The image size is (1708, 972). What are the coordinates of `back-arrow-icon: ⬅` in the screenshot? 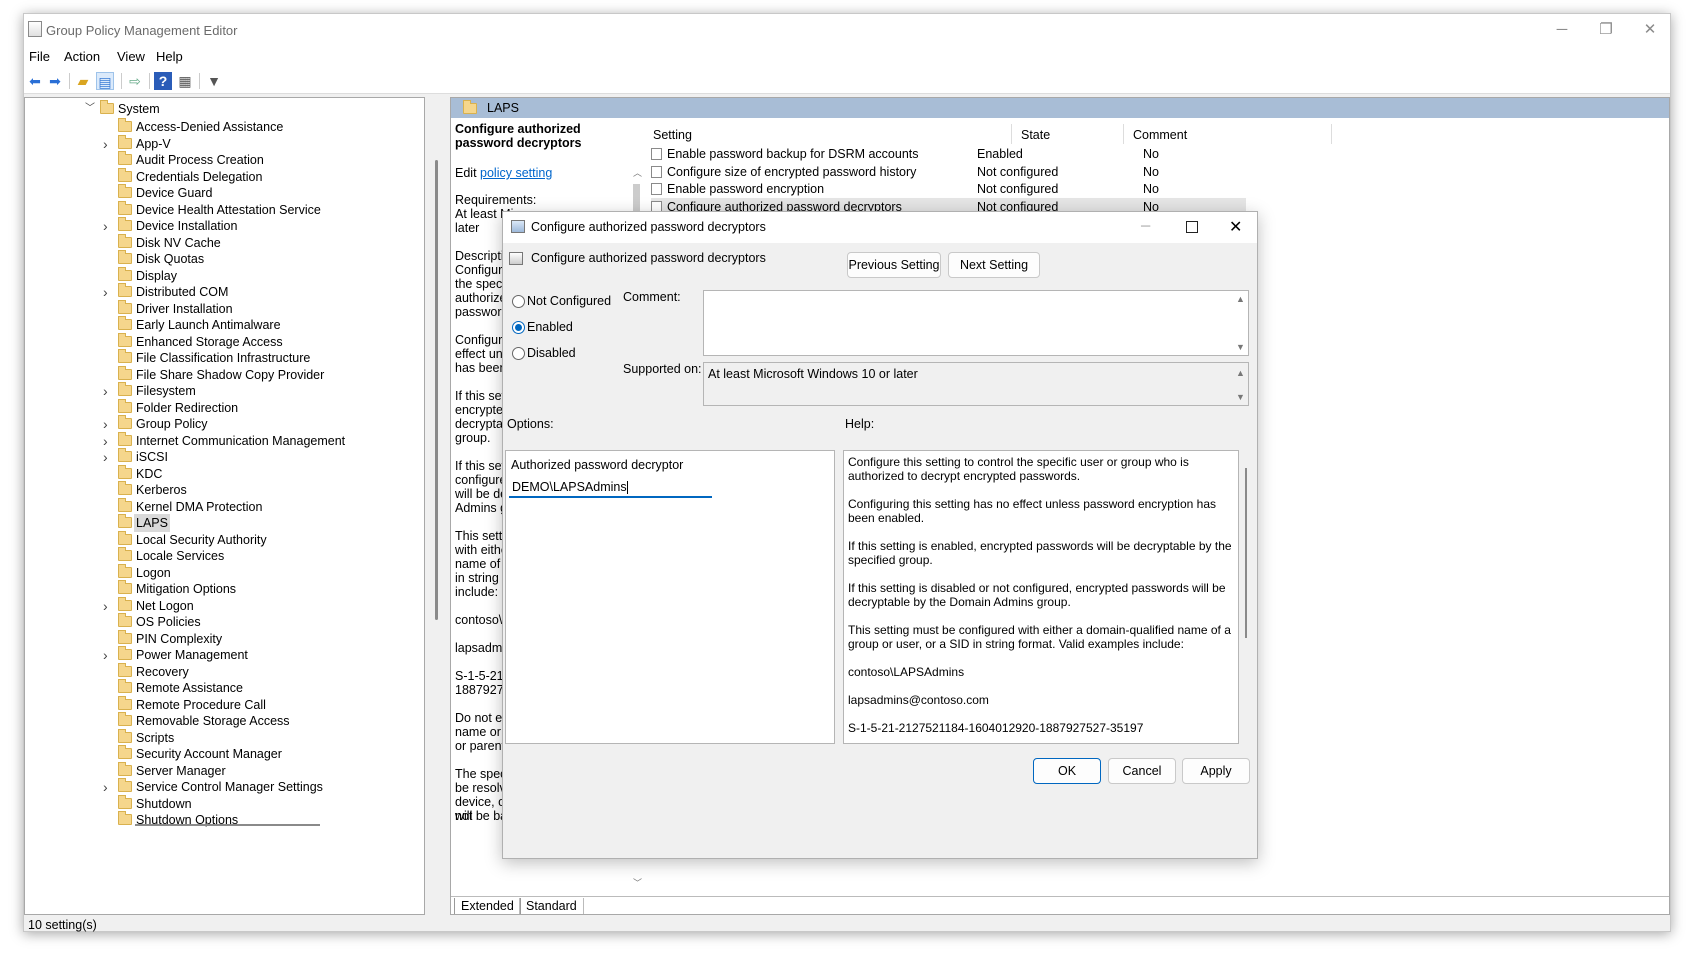 It's located at (35, 81).